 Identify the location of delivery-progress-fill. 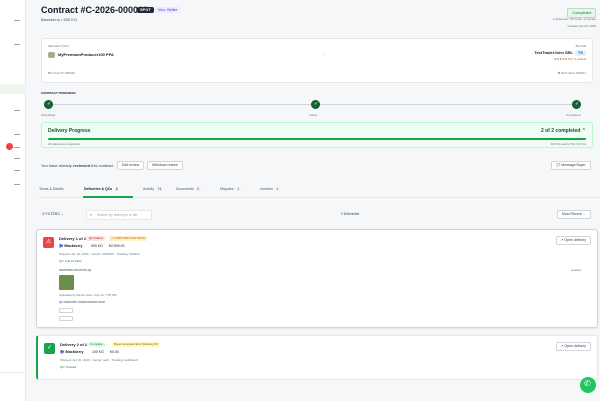
(317, 139).